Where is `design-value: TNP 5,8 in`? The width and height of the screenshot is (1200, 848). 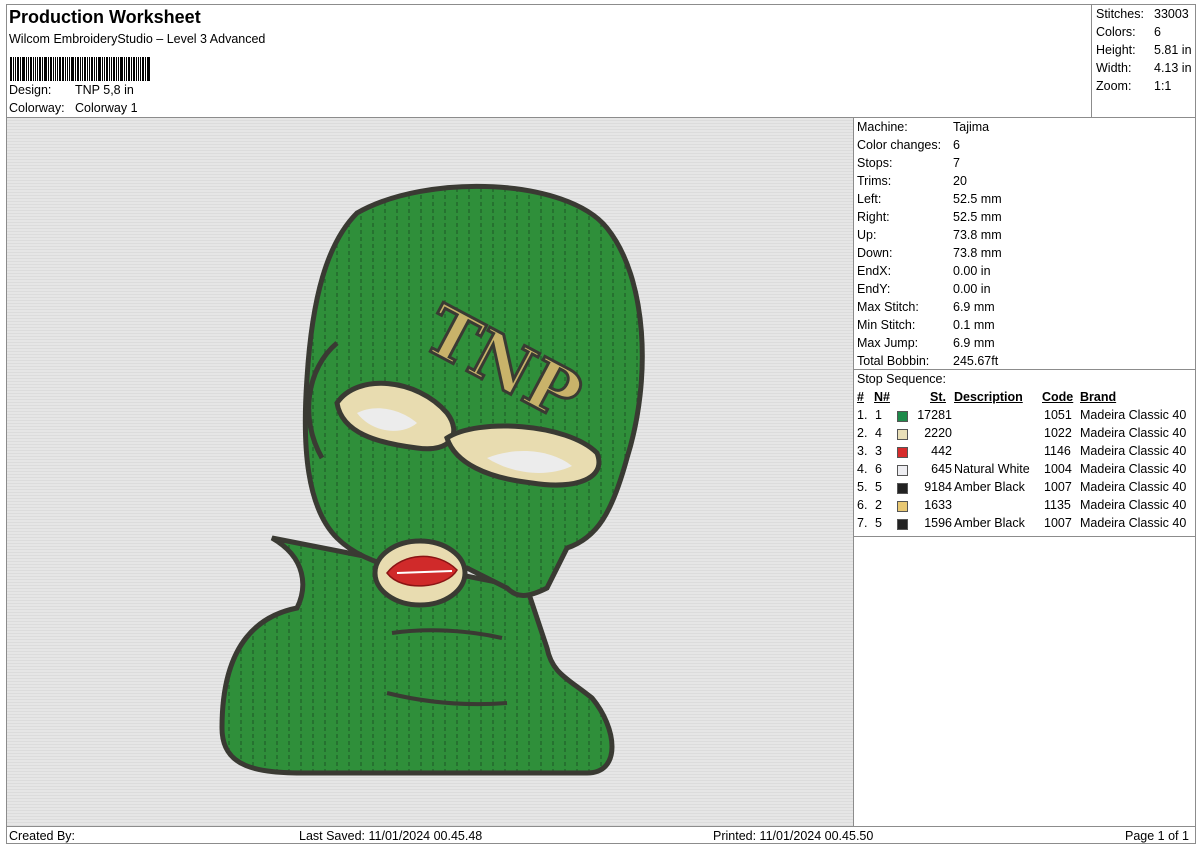
design-value: TNP 5,8 in is located at coordinates (104, 90).